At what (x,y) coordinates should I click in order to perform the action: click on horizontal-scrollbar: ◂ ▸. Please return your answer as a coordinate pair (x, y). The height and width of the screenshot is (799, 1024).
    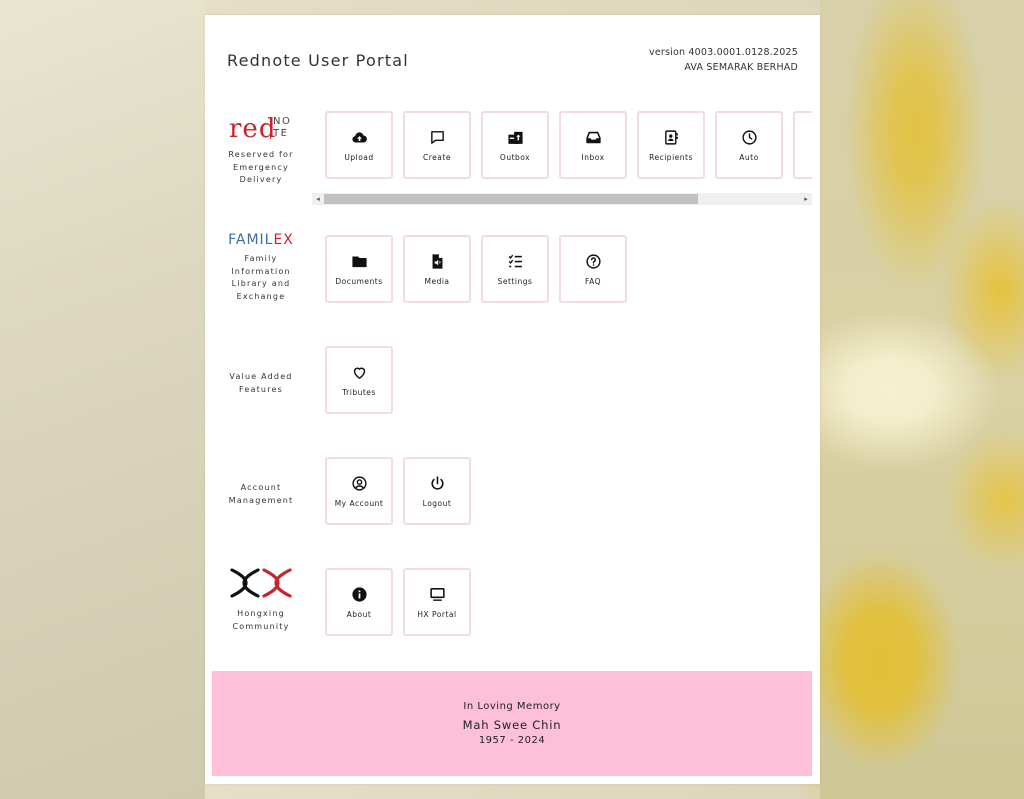
    Looking at the image, I should click on (562, 199).